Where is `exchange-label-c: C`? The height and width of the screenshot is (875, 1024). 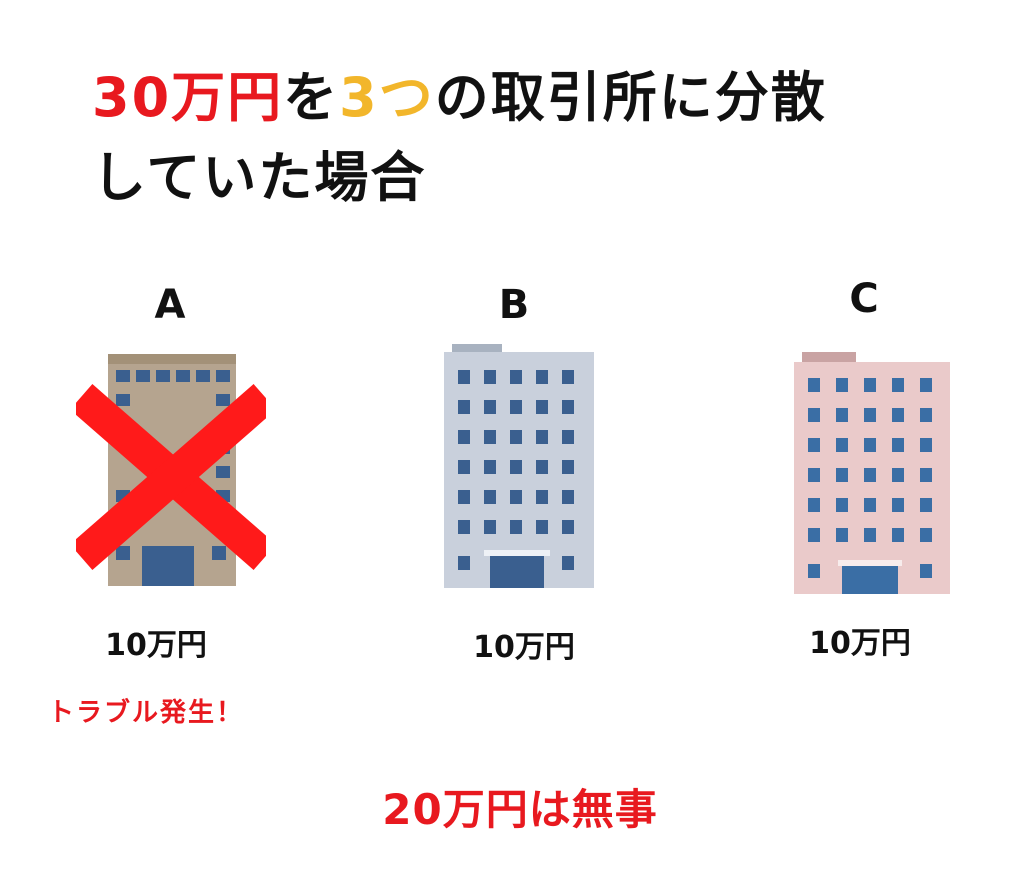
exchange-label-c: C is located at coordinates (864, 299).